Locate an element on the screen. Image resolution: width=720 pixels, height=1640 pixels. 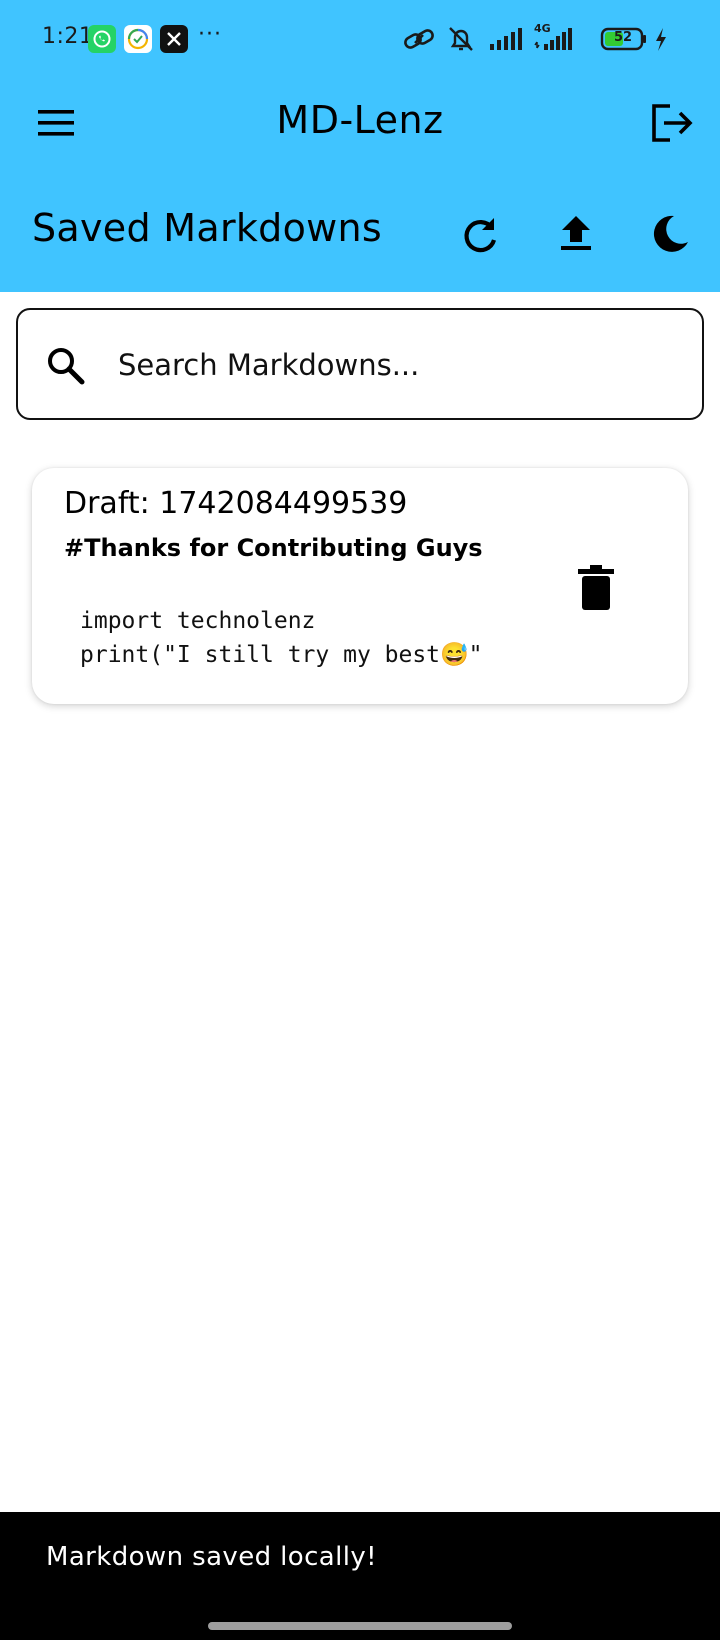
status-time: 1:21 is located at coordinates (68, 36).